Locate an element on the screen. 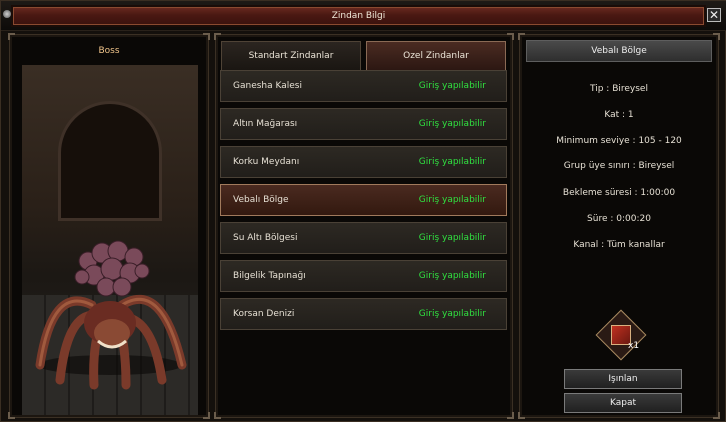  info-cooldown: Bekleme süresi : 1:00:00 is located at coordinates (619, 193).